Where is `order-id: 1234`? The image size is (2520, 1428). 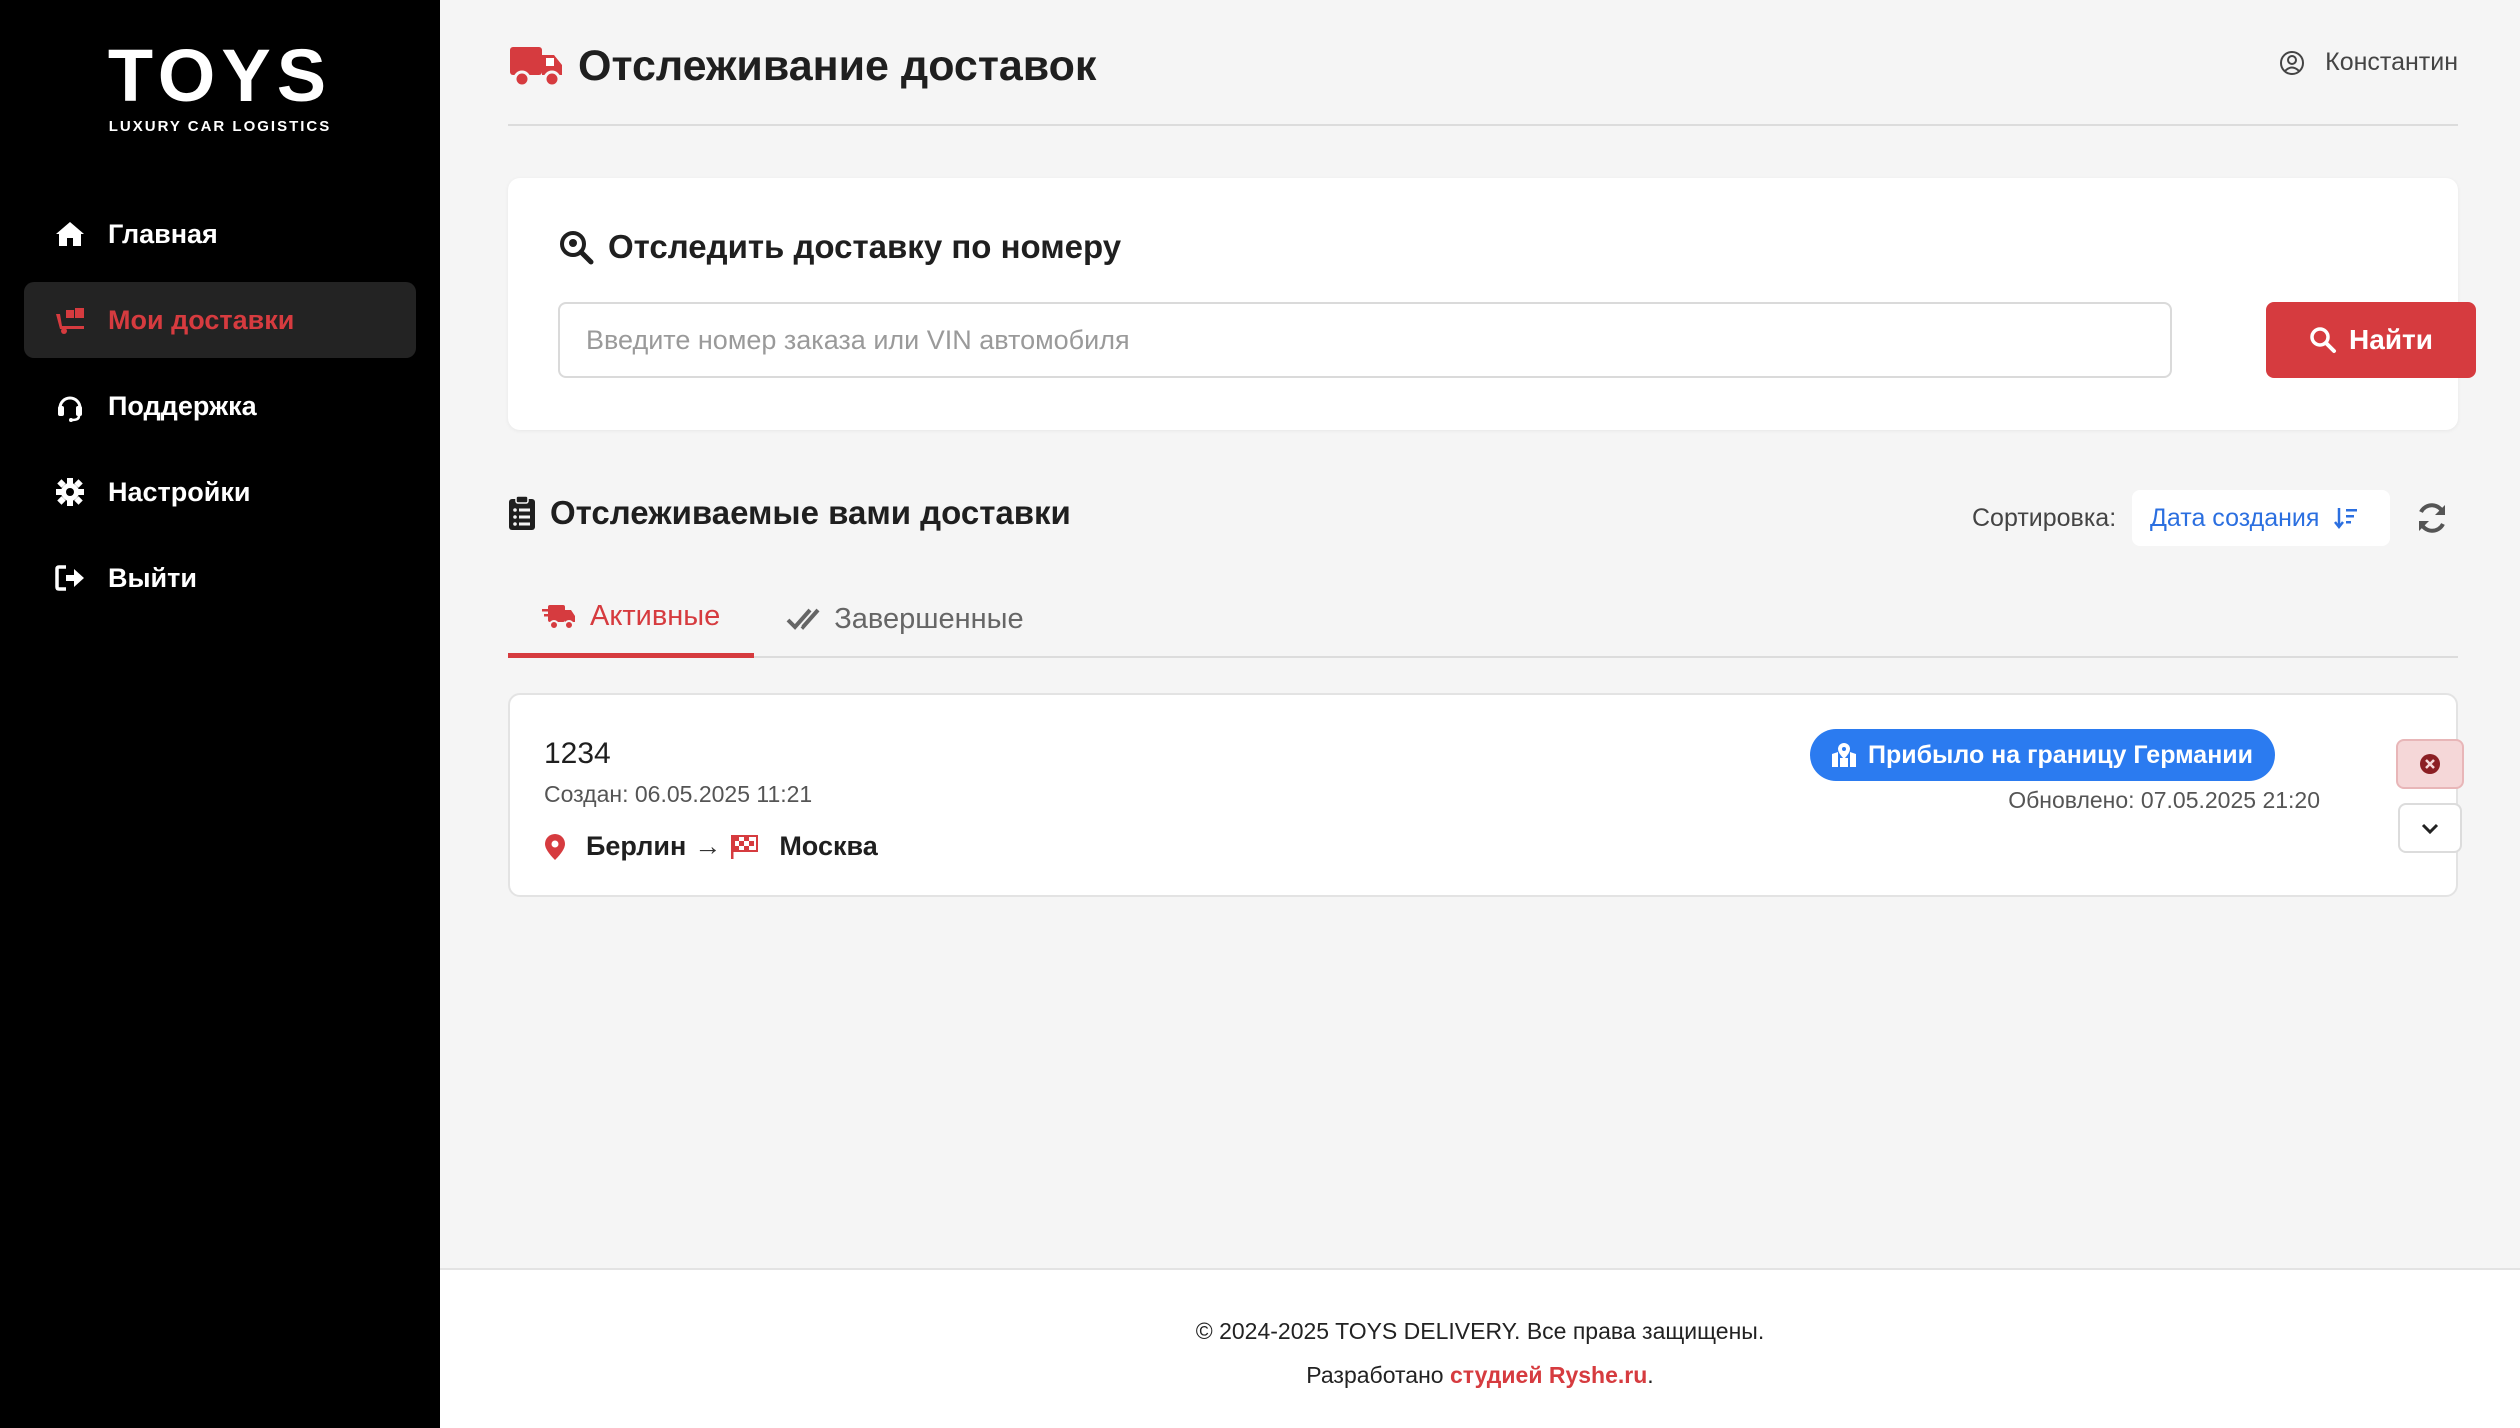 order-id: 1234 is located at coordinates (577, 753).